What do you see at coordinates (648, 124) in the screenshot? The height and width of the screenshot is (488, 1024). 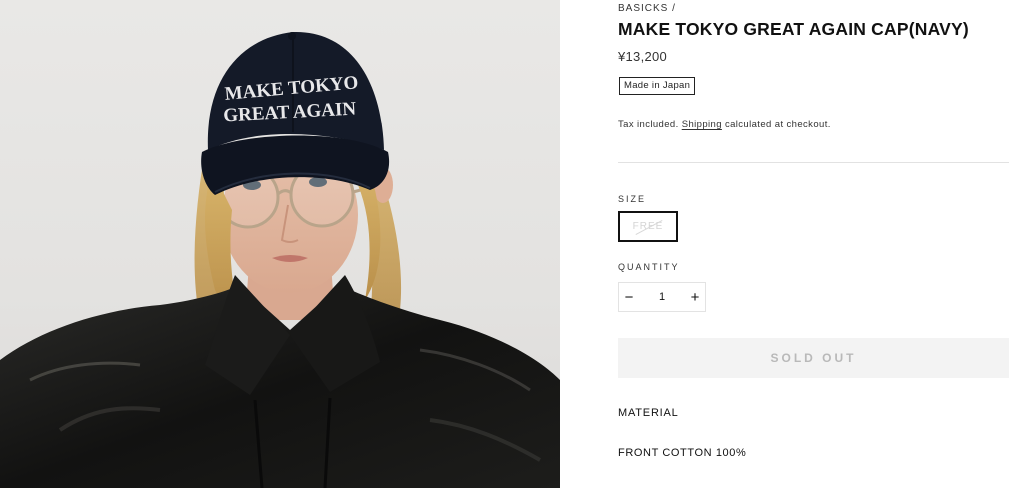 I see `tax-text: Tax included.` at bounding box center [648, 124].